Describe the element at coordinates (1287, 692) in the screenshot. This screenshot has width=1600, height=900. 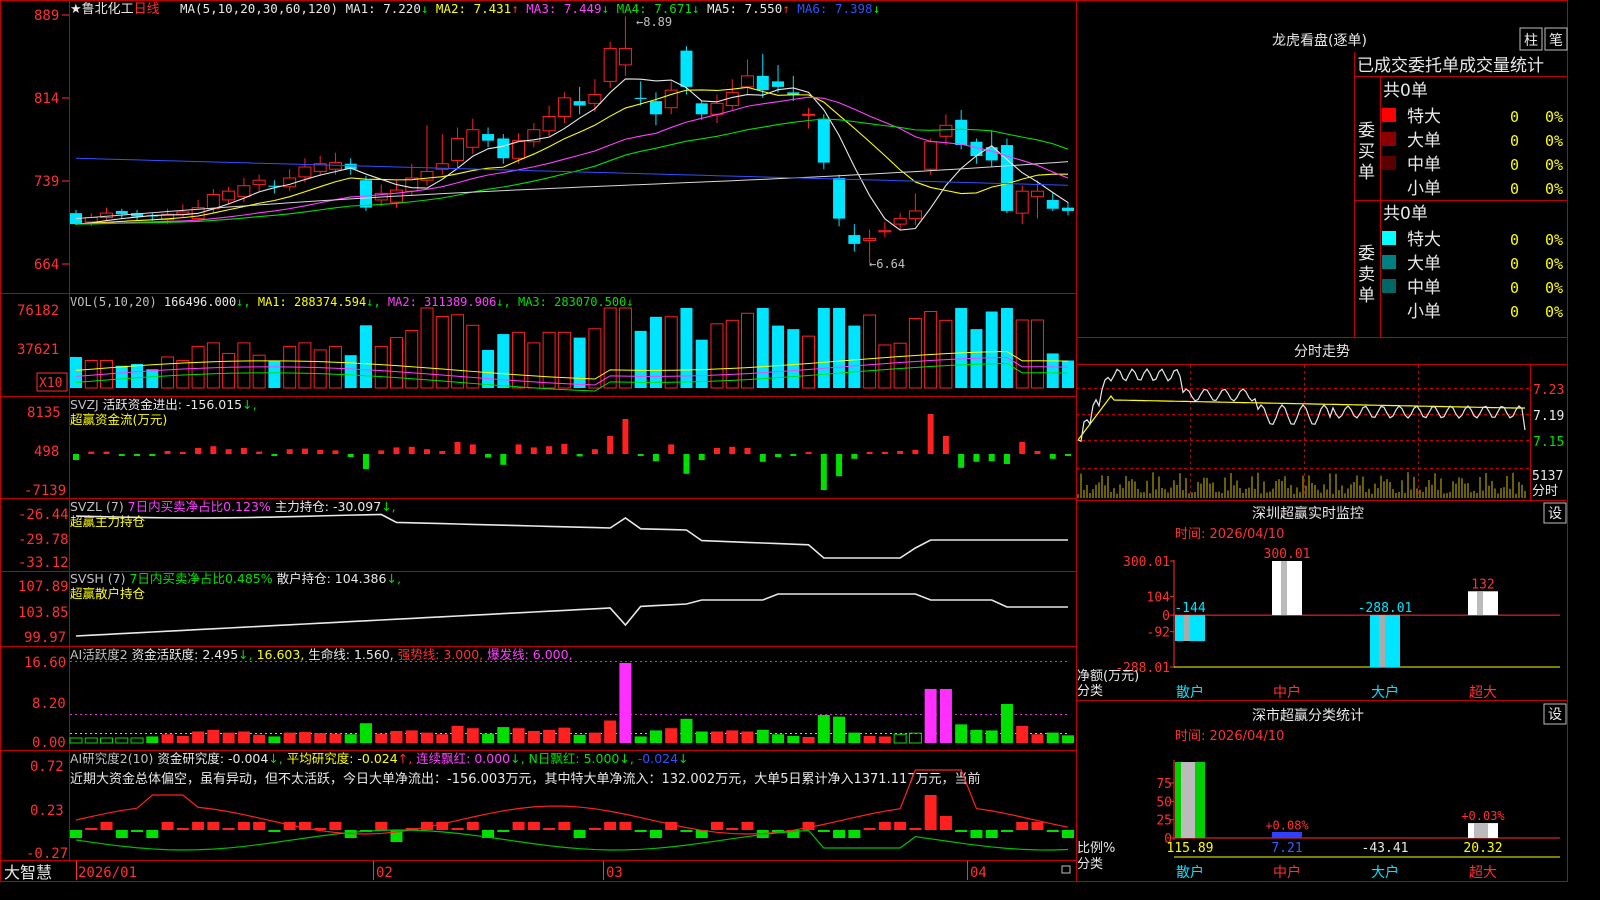
I see `monitor-category: 中户` at that location.